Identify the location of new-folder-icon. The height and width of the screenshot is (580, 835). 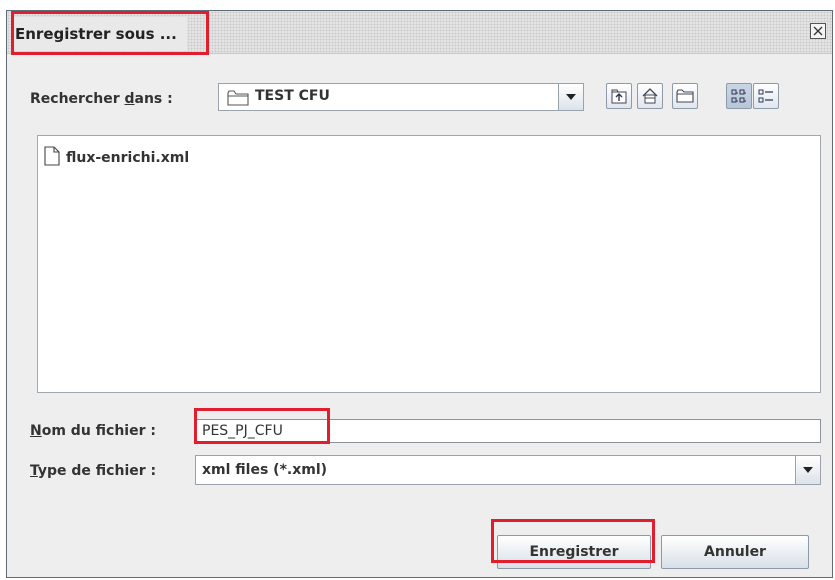
(685, 96).